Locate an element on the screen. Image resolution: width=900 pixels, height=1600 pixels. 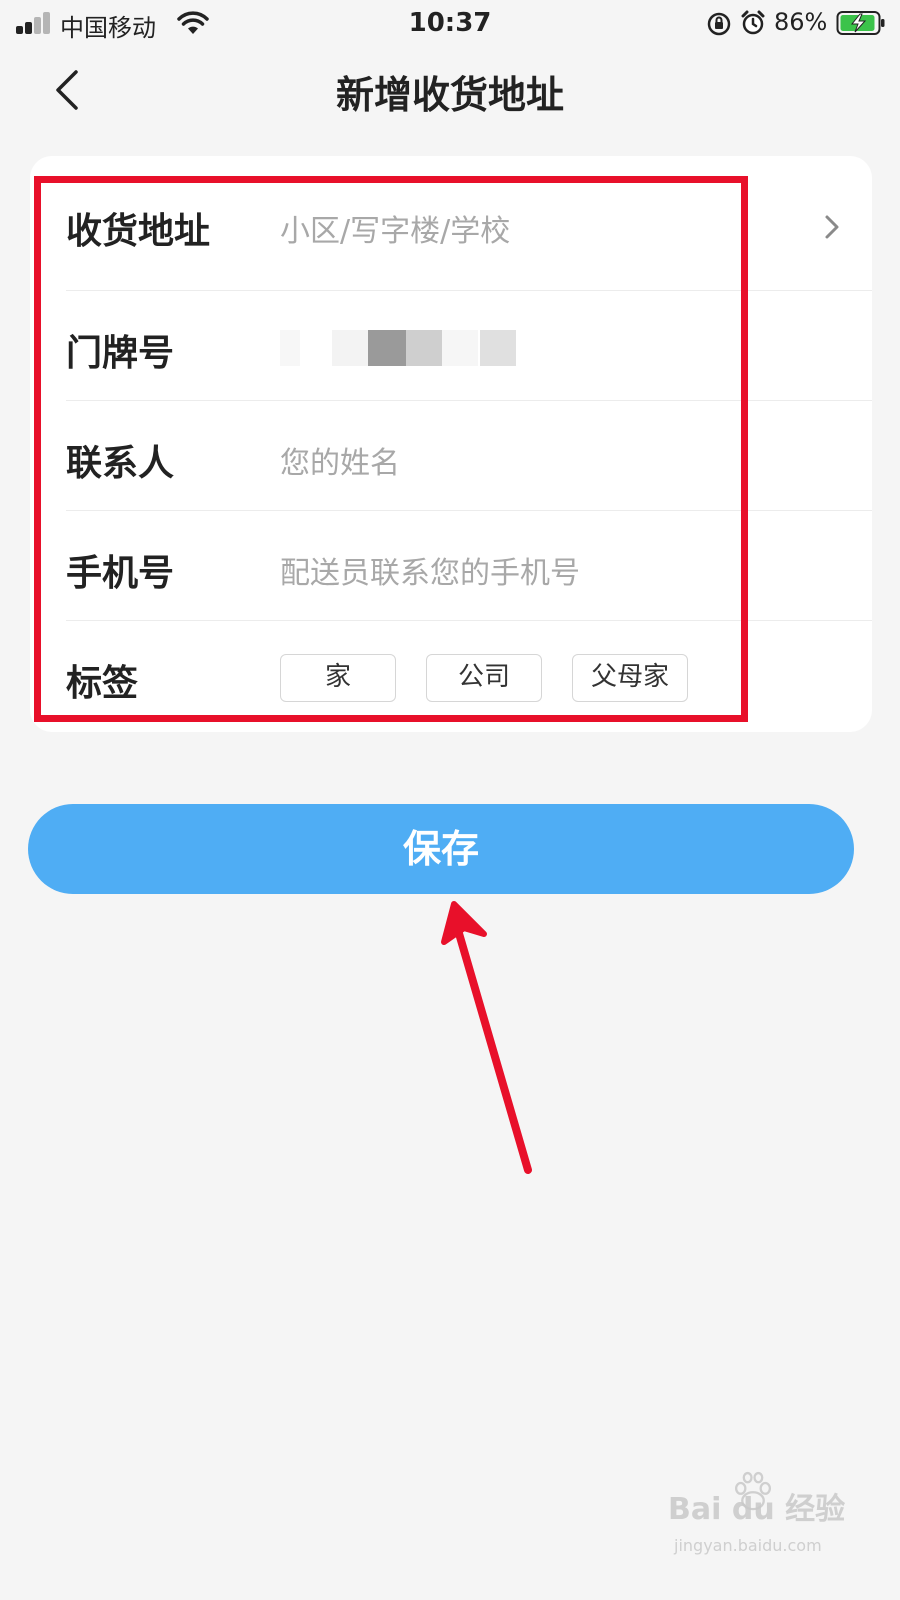
battery-charging-icon is located at coordinates (860, 23).